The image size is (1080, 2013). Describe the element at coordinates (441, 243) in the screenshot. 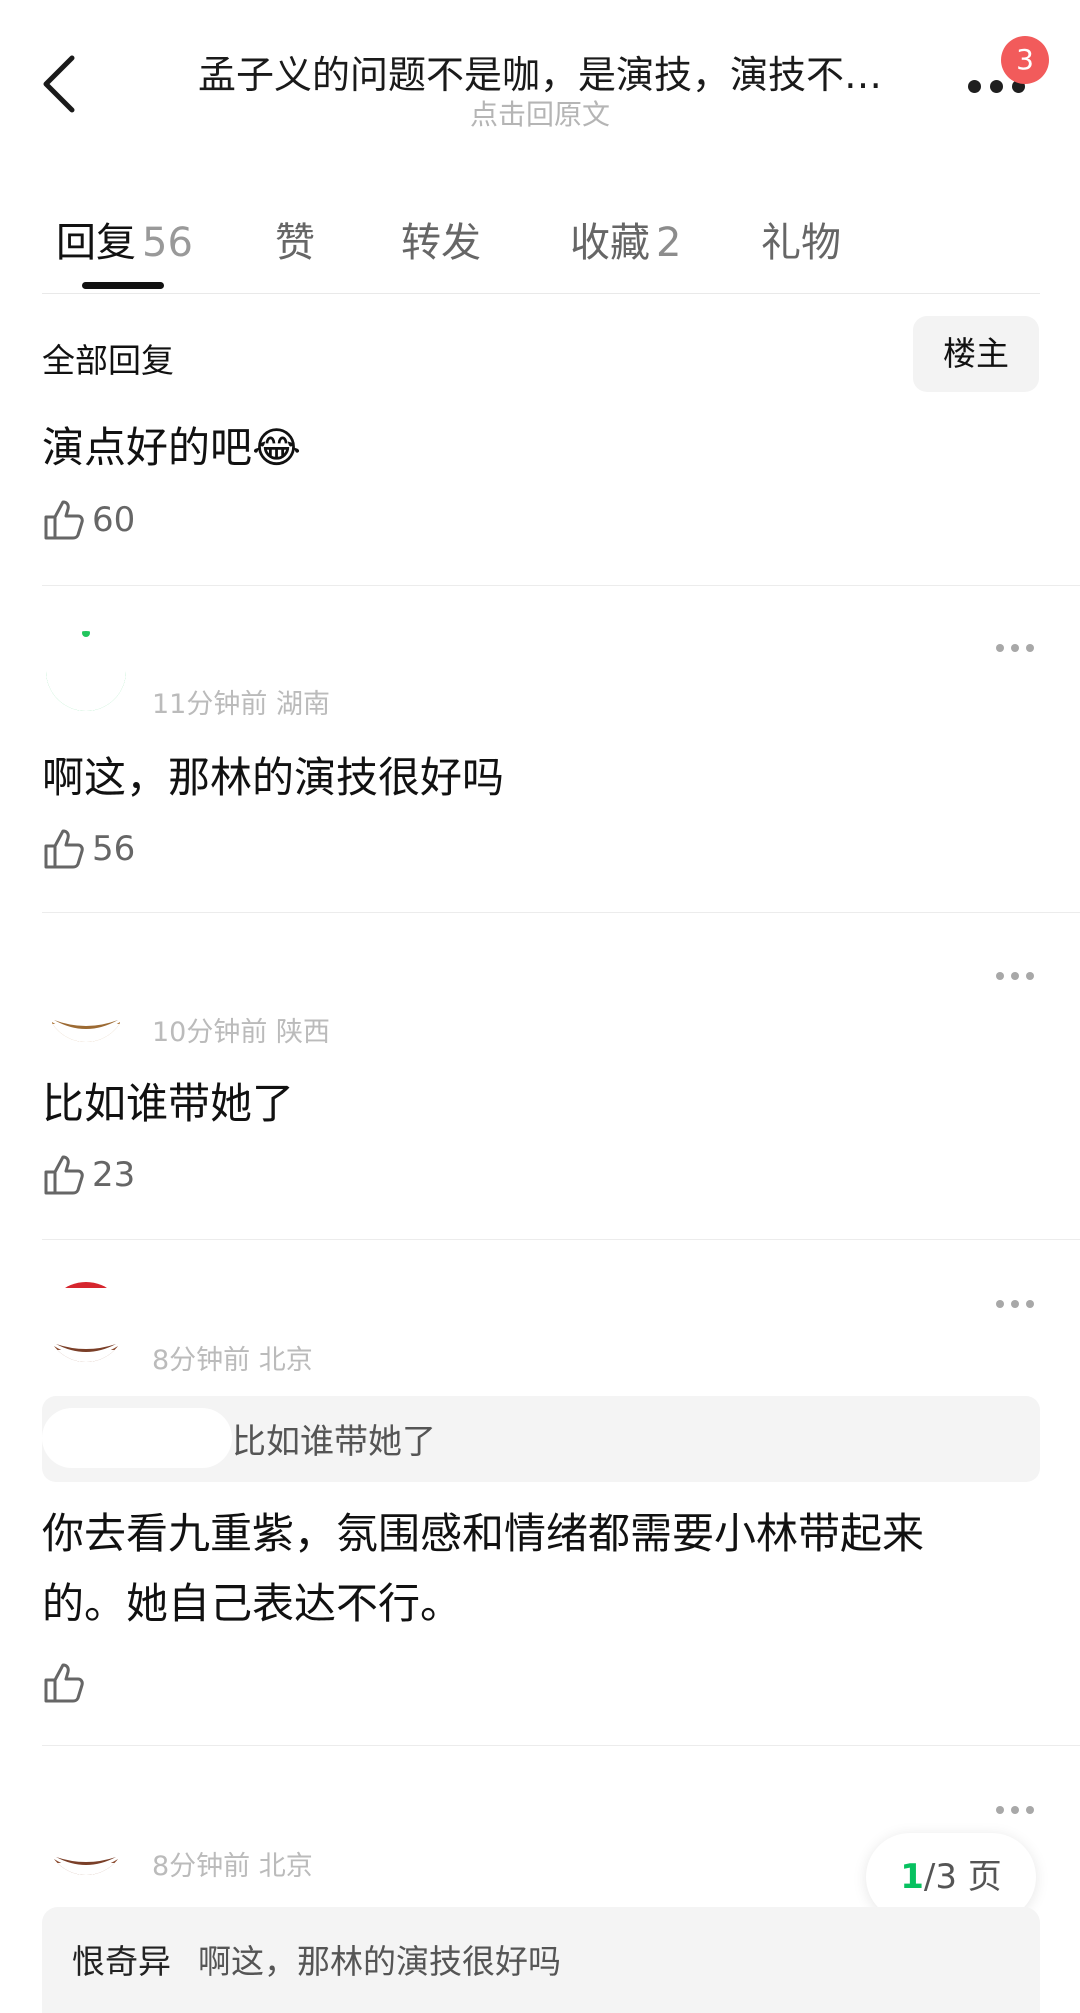

I see `tab-label: 转发` at that location.